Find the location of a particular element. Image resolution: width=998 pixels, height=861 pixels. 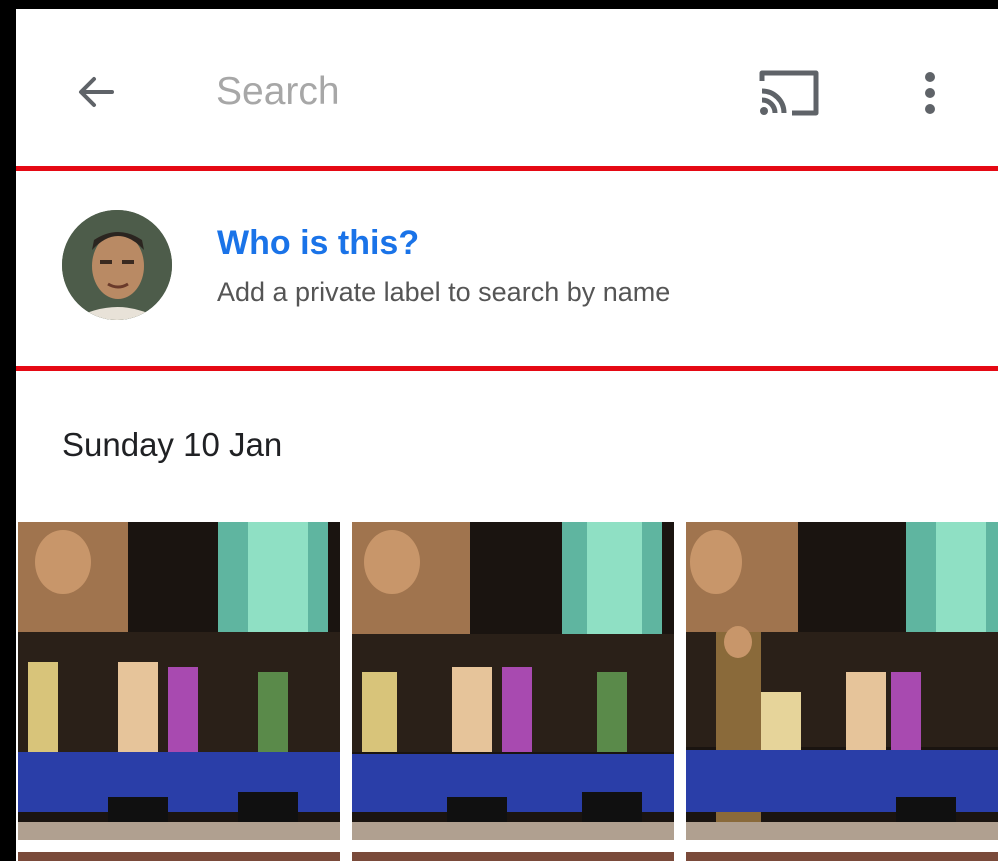

more-vert-icon is located at coordinates (930, 93).